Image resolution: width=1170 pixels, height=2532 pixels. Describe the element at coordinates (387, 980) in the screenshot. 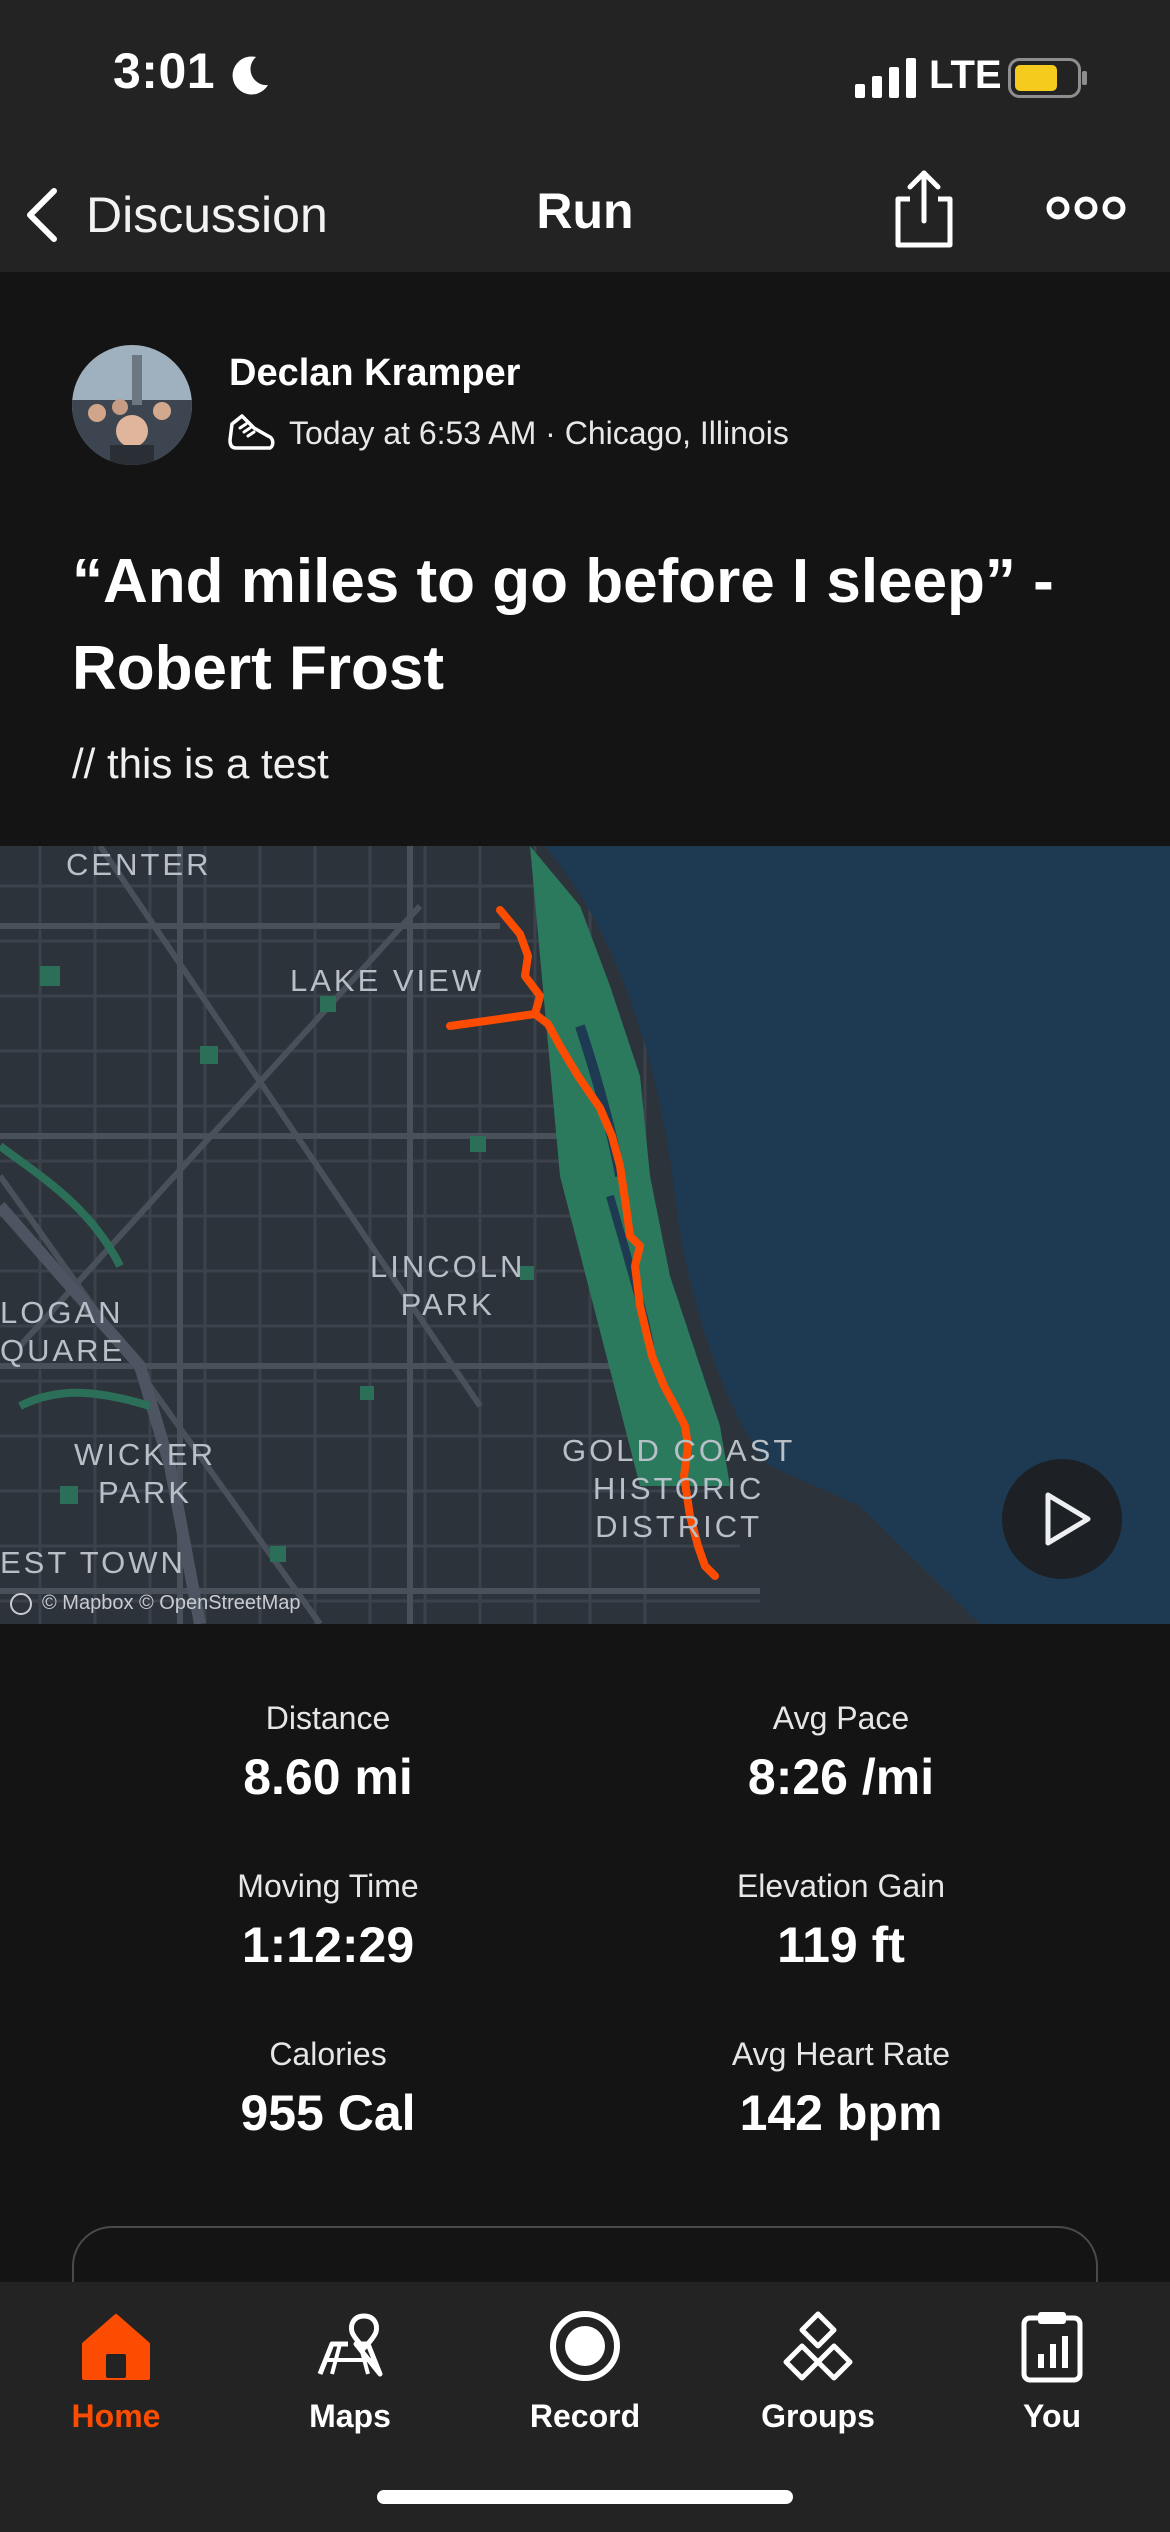

I see `map-label-lake-view: LAKE VIEW` at that location.